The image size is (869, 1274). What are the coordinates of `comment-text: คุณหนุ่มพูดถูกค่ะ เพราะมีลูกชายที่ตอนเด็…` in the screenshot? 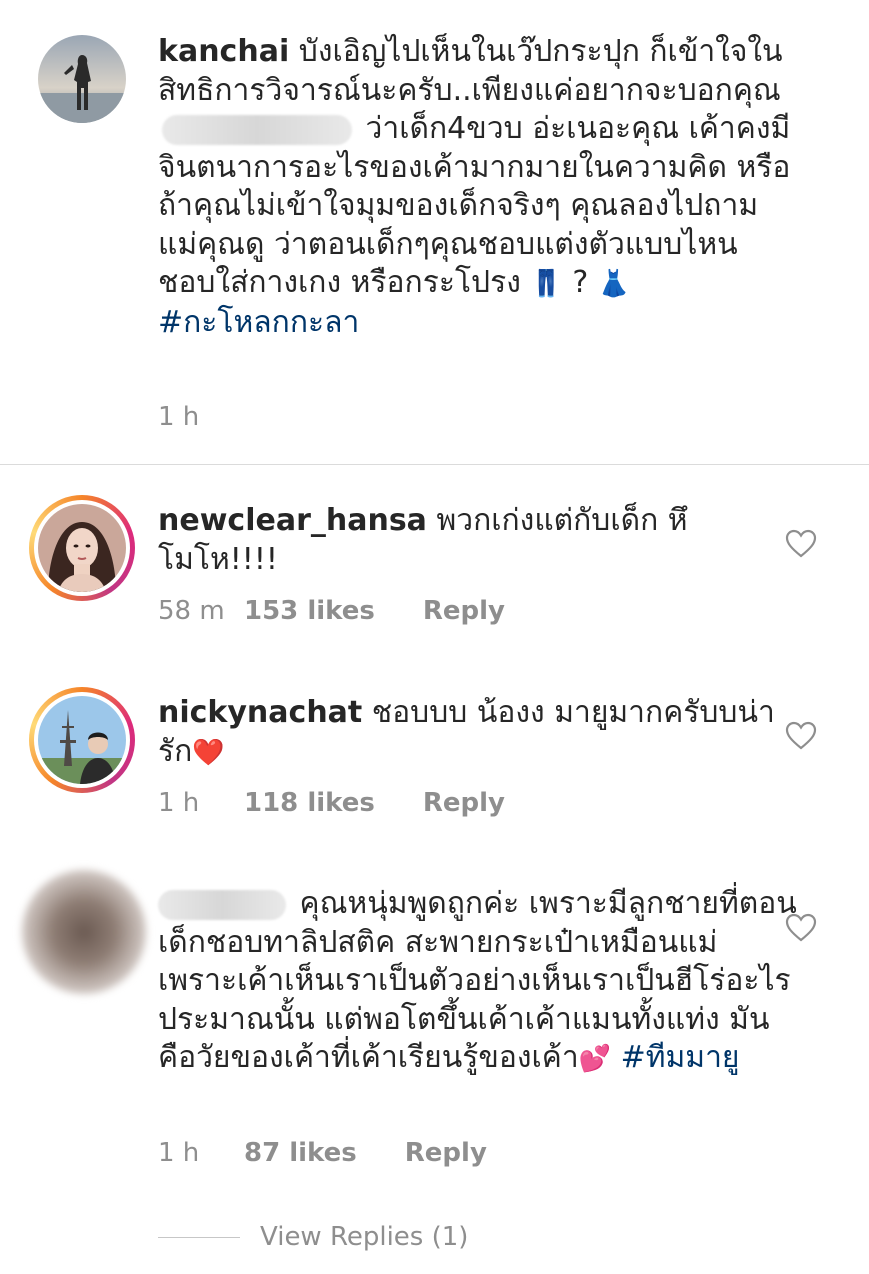 It's located at (478, 982).